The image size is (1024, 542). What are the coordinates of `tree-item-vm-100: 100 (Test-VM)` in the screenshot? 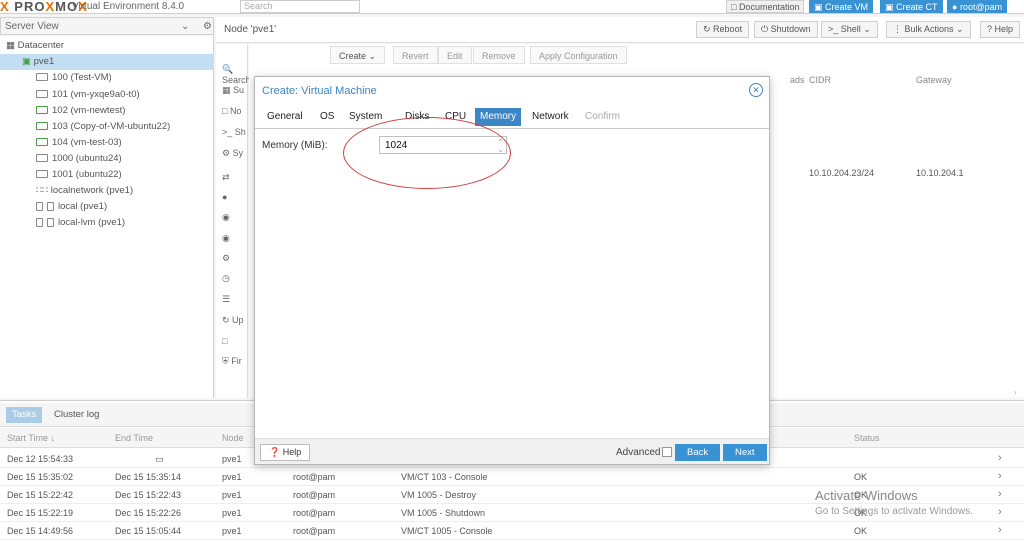 It's located at (107, 78).